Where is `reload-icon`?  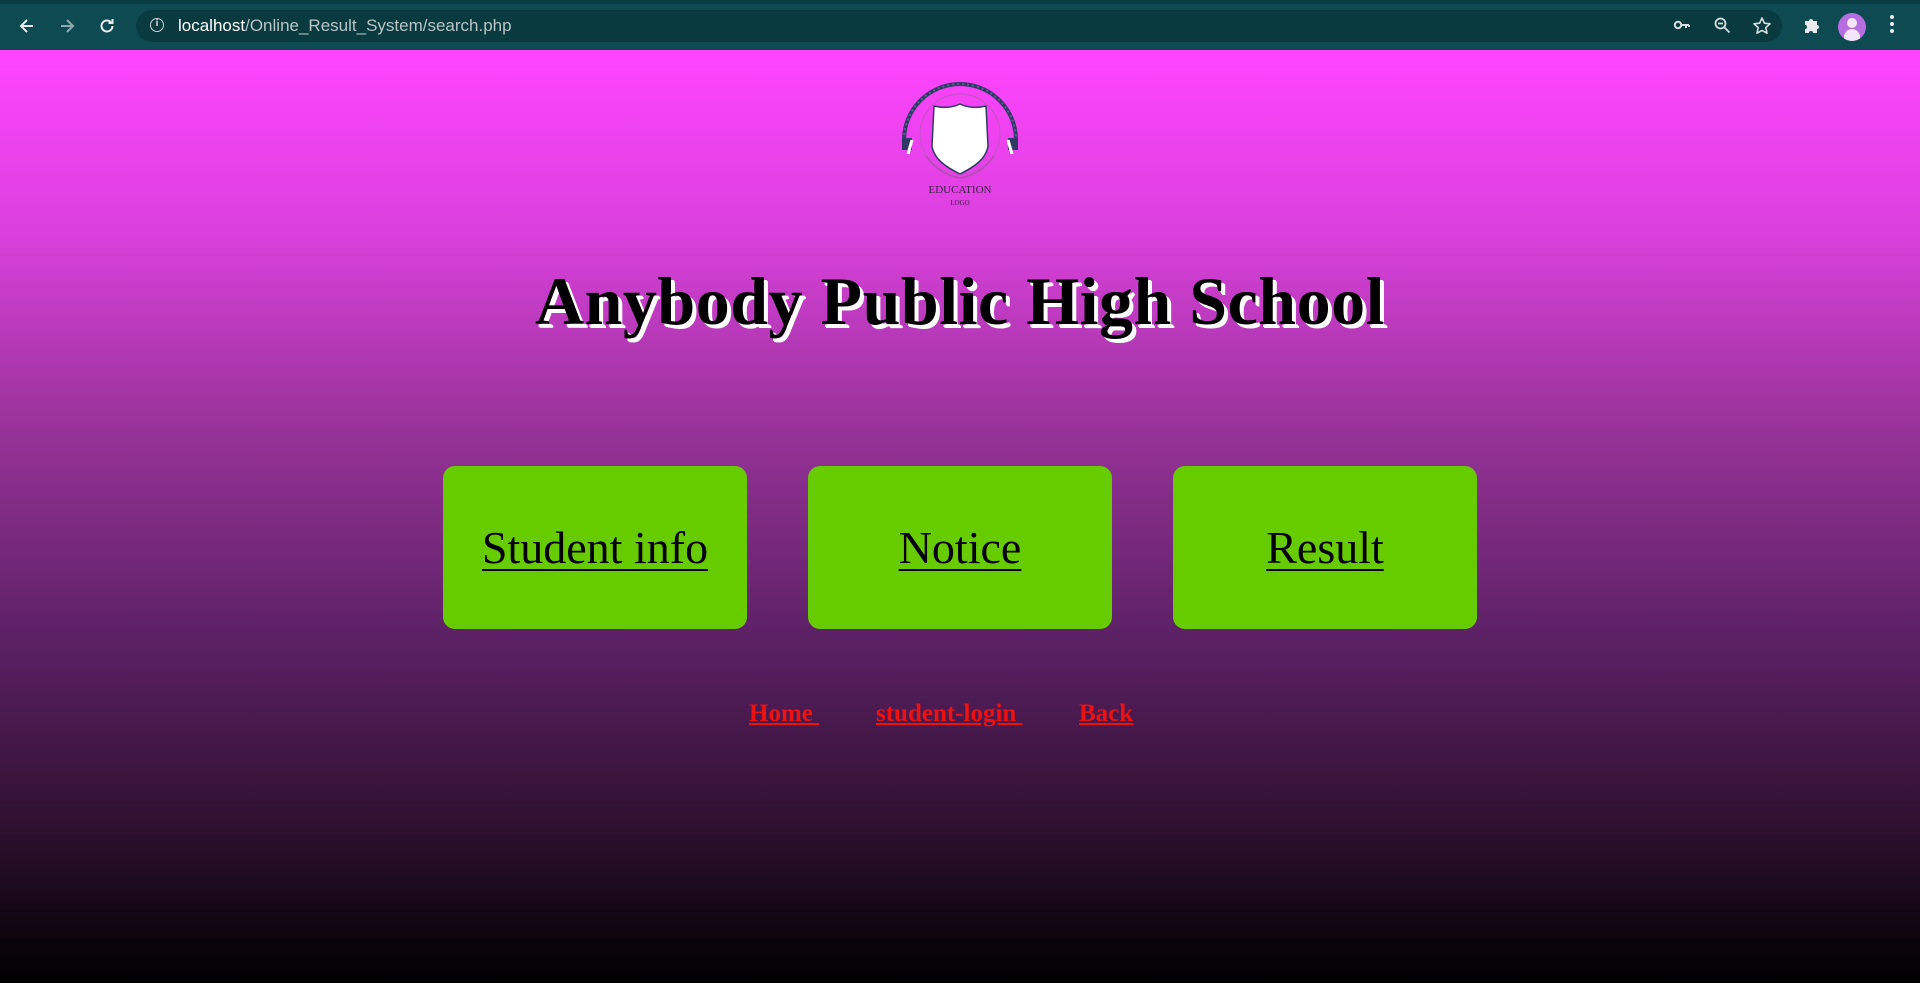
reload-icon is located at coordinates (107, 26).